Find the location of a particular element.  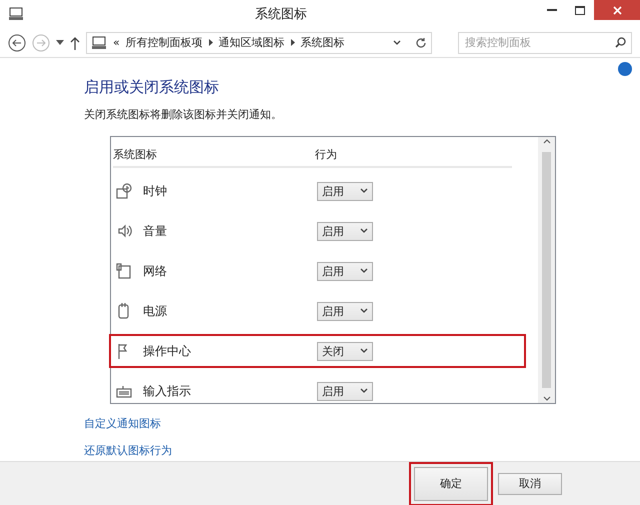

clock-icon is located at coordinates (124, 191).